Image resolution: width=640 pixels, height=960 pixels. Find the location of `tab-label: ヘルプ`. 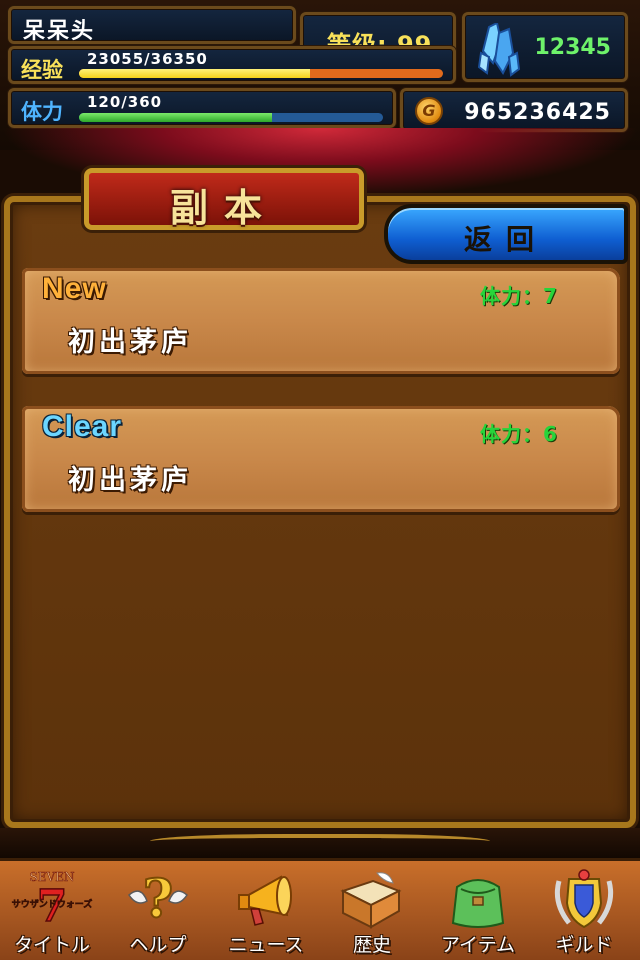

tab-label: ヘルプ is located at coordinates (158, 945).